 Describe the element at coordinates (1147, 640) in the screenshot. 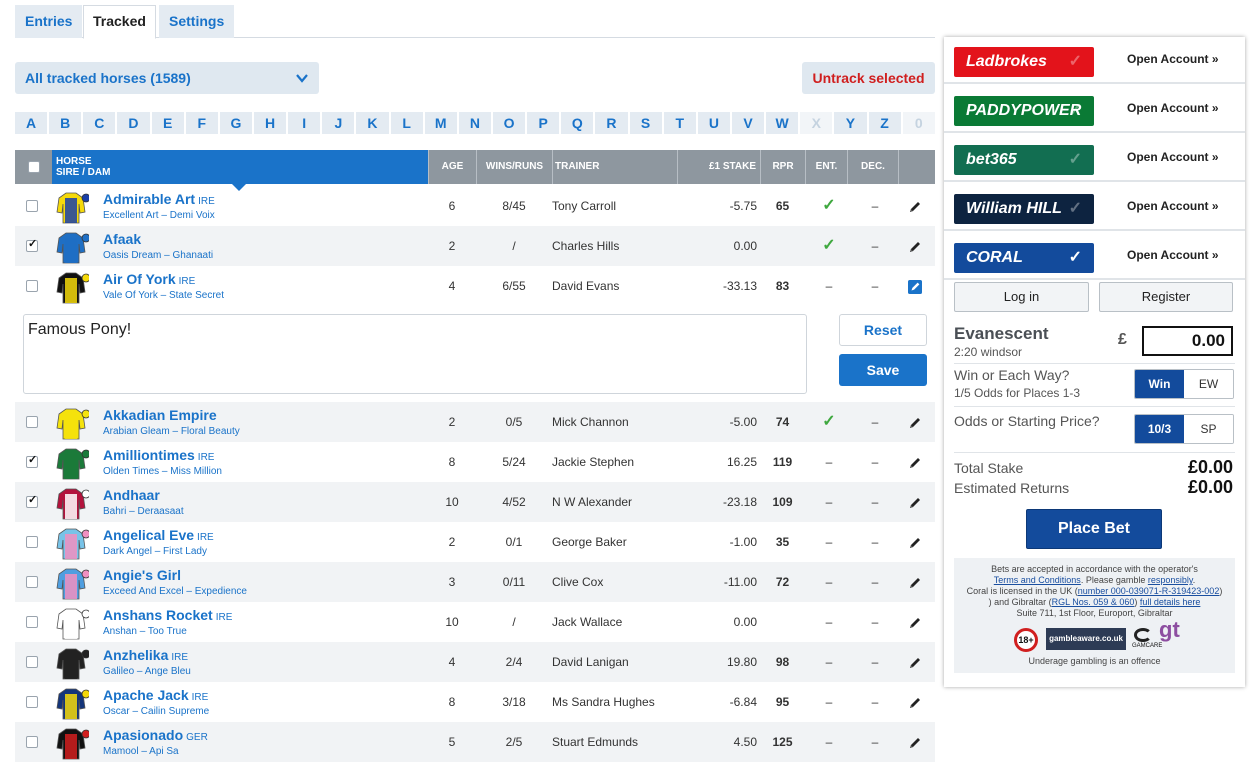

I see `gamcare-logo: GAMCARE` at that location.